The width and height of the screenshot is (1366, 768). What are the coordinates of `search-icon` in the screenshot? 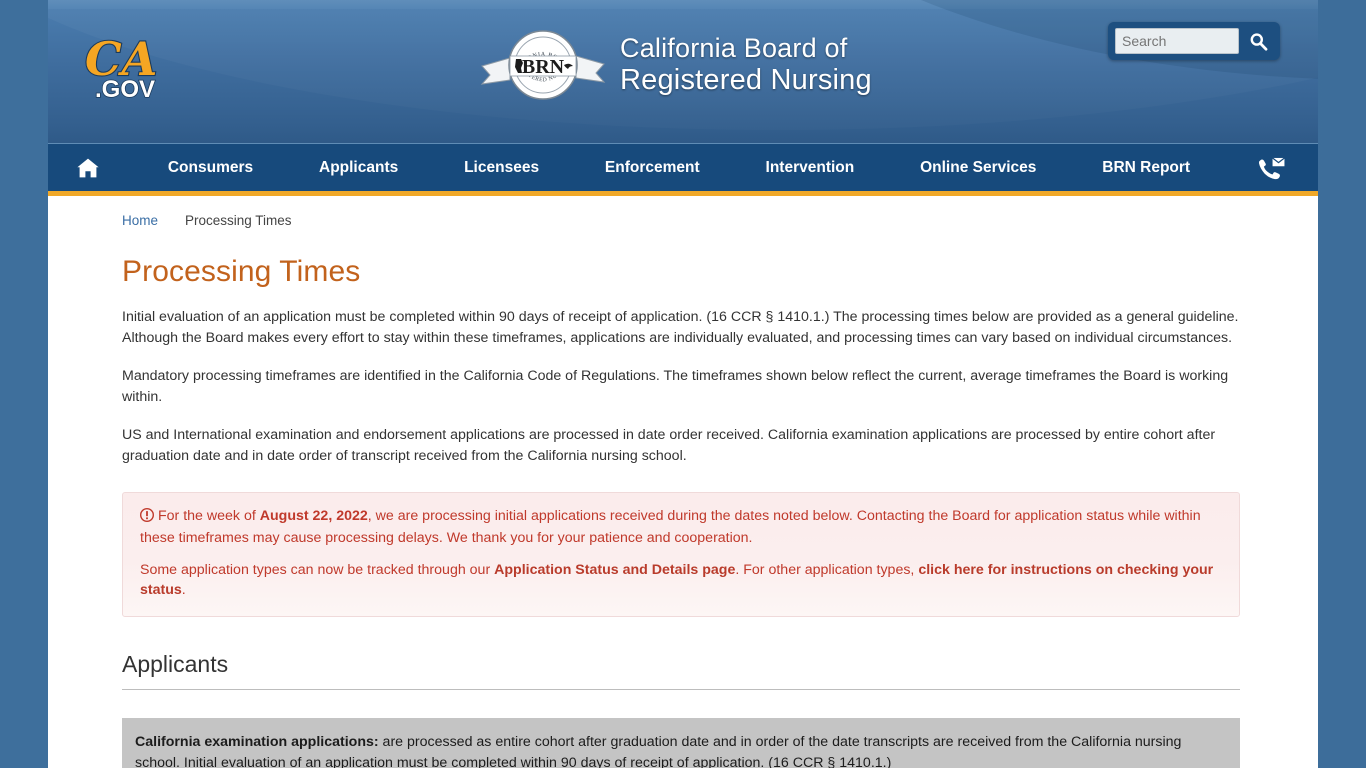 It's located at (1258, 41).